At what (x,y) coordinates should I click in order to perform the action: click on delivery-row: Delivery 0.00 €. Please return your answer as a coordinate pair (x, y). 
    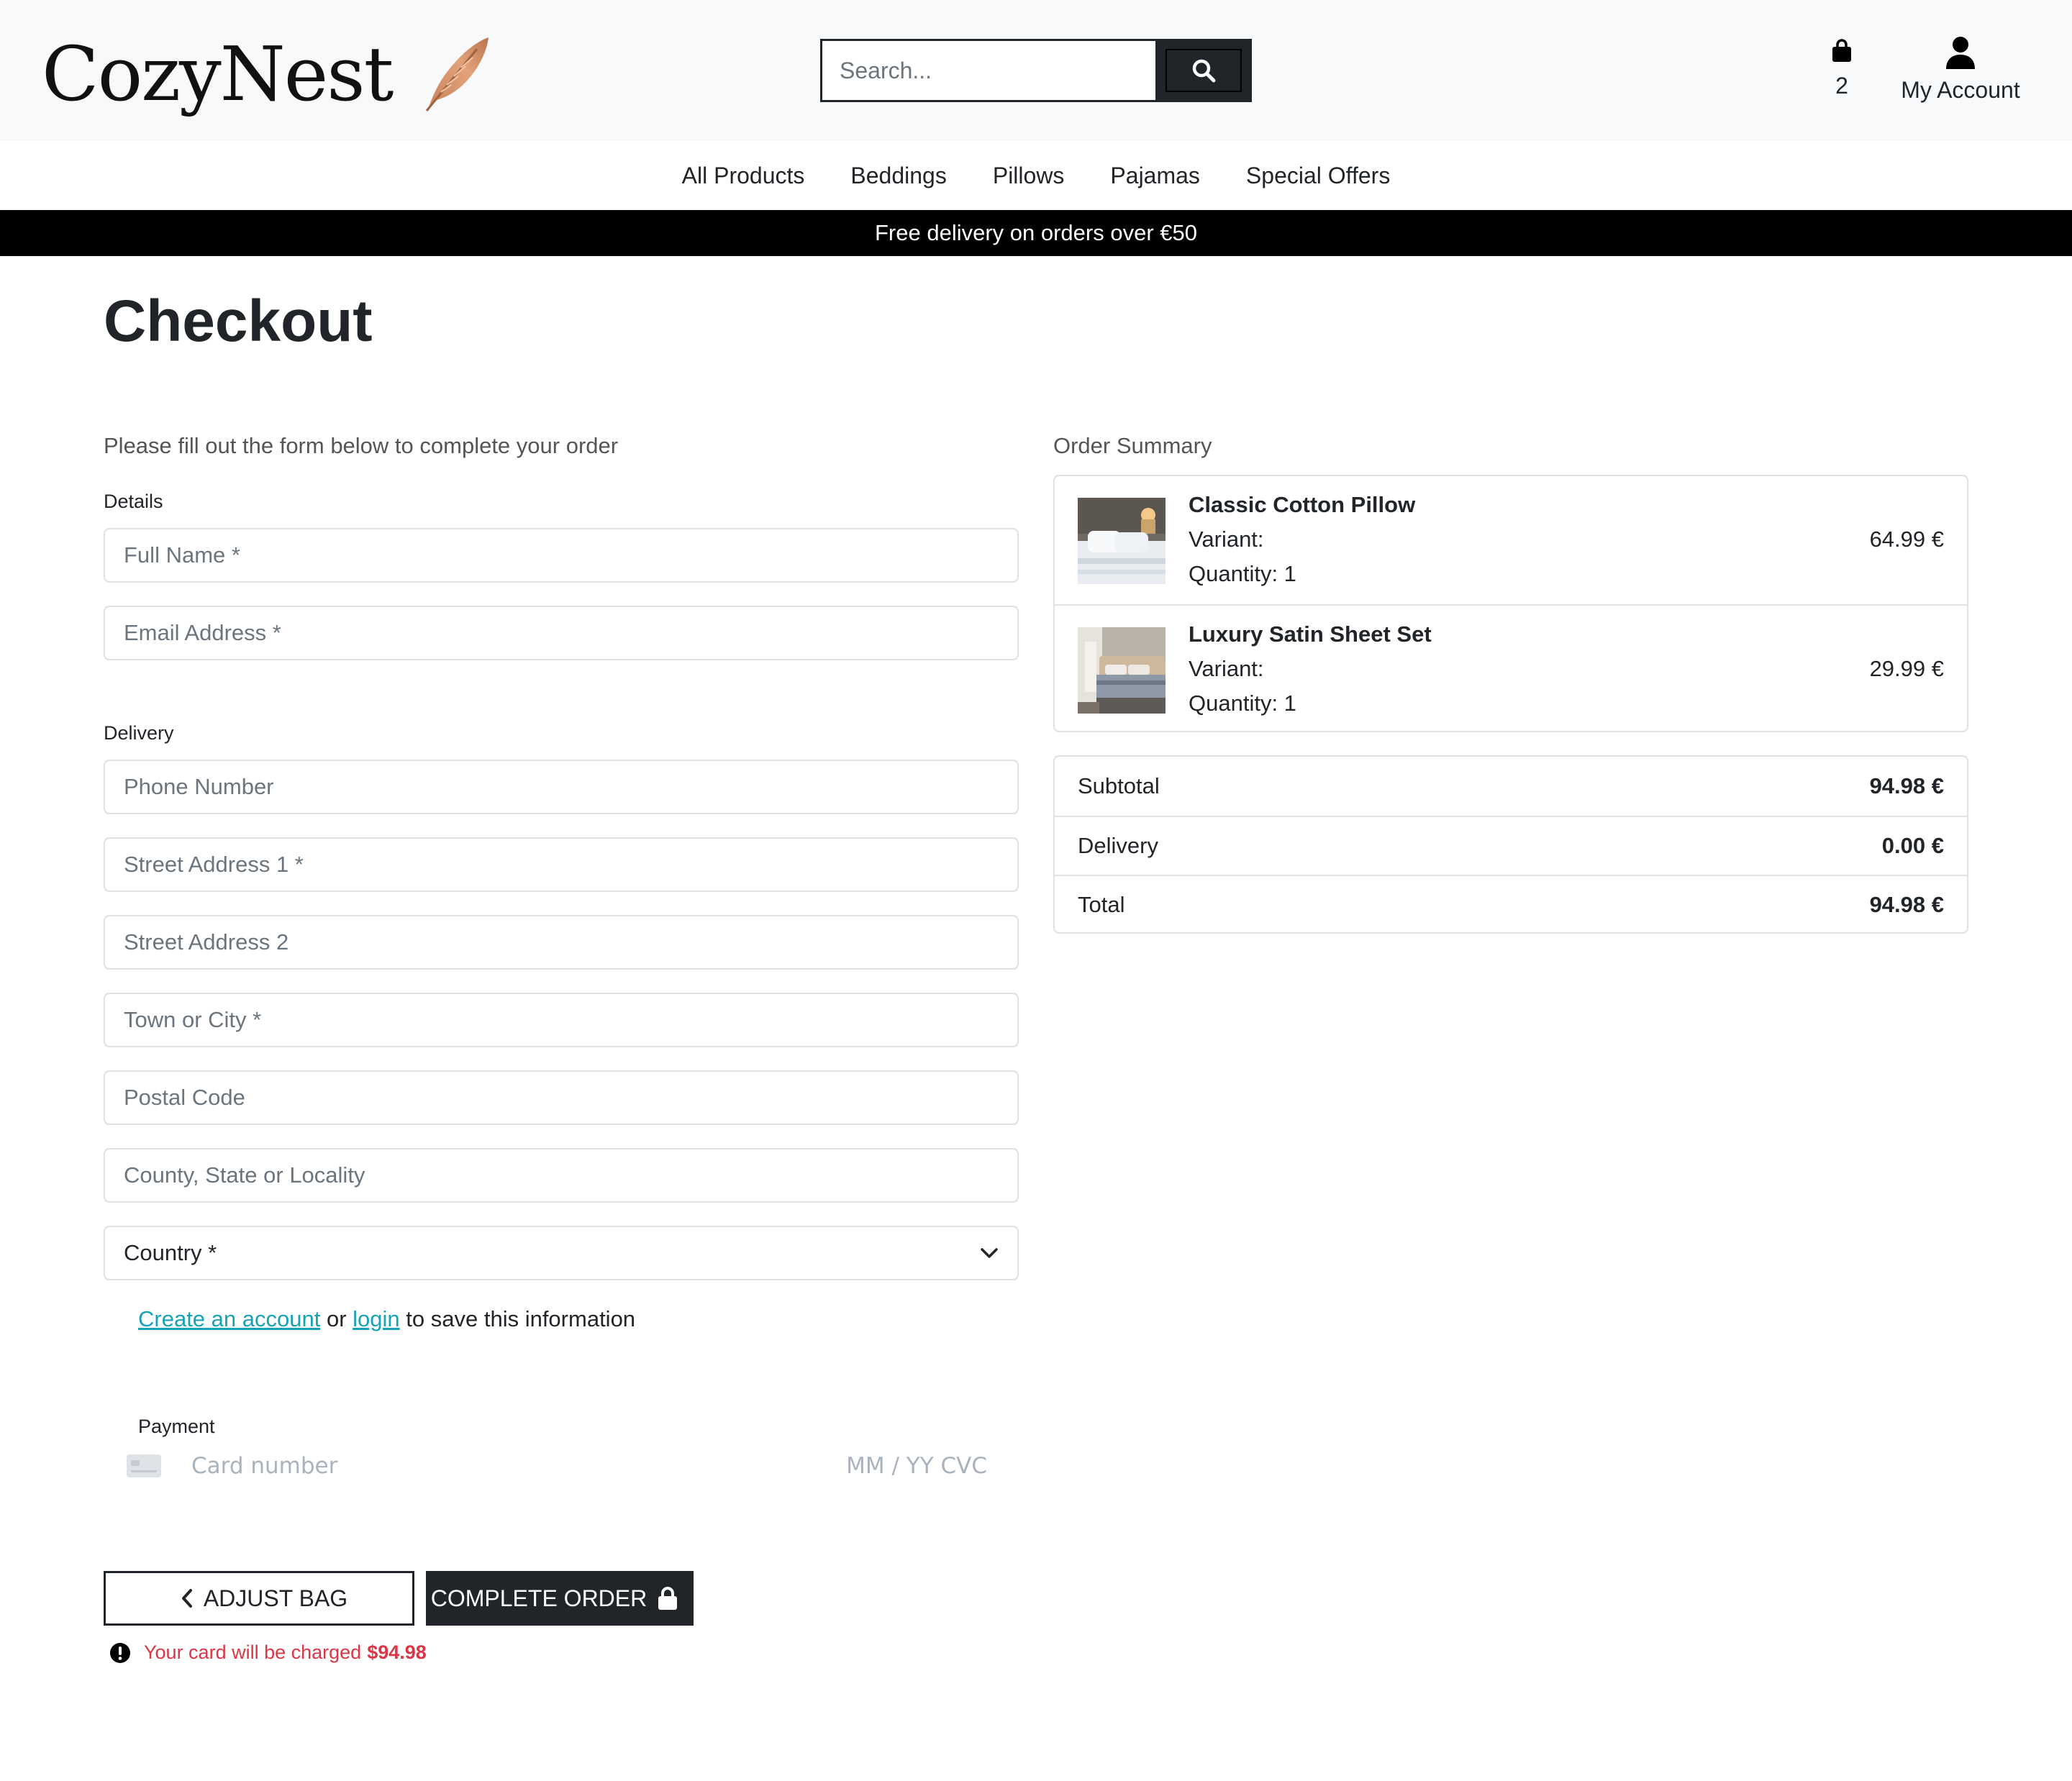
    Looking at the image, I should click on (1511, 845).